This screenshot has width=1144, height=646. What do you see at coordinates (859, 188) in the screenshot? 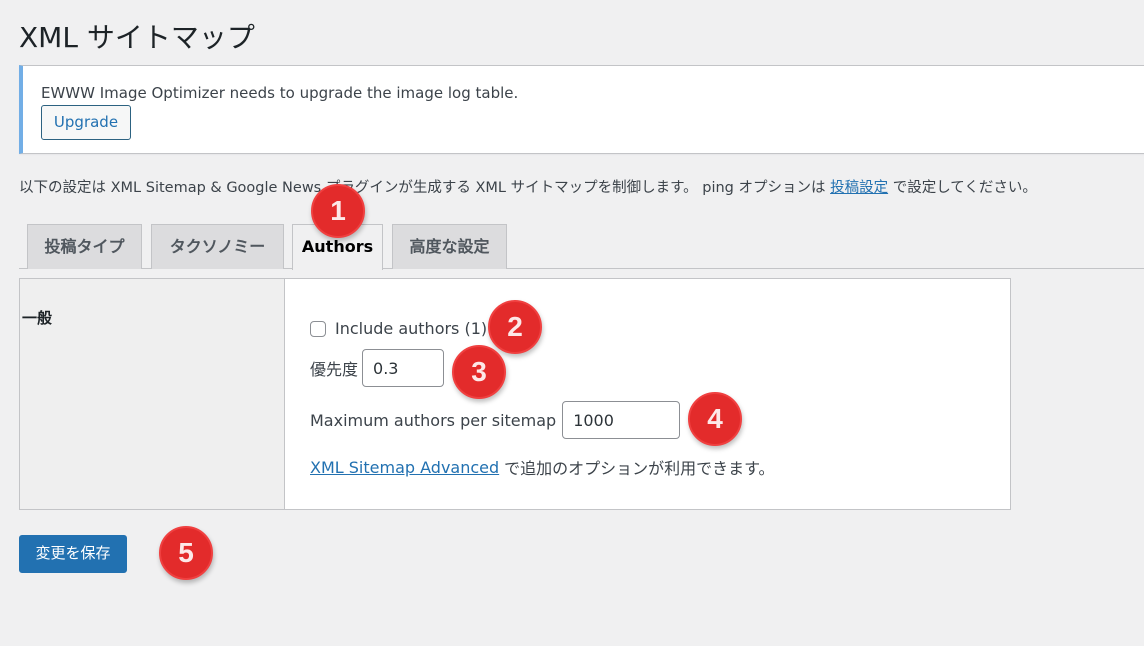
I see `post-settings-link: 投稿設定` at bounding box center [859, 188].